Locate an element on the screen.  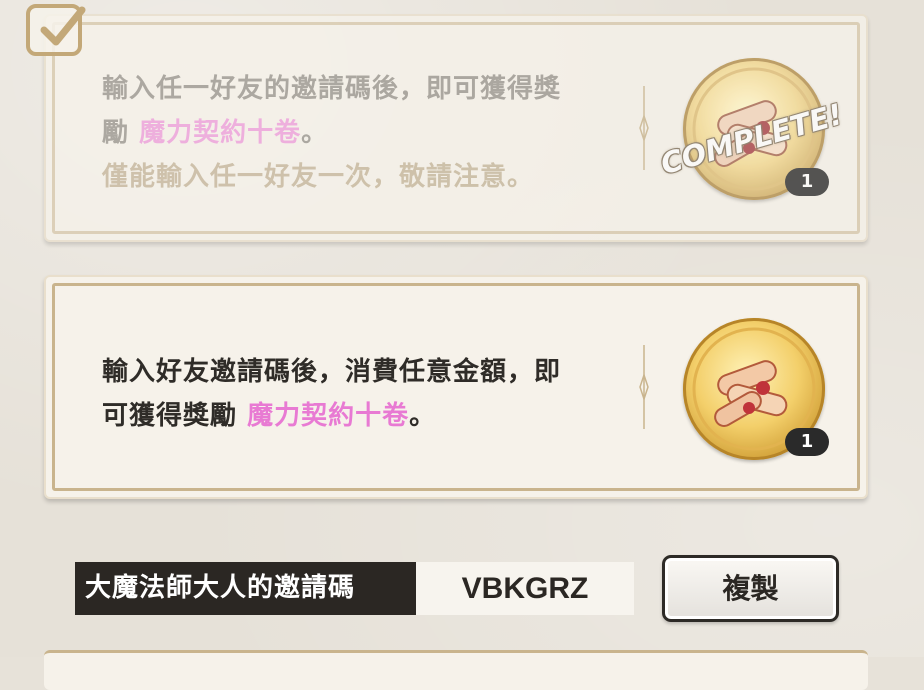
reward-line-1: 輸入好友邀請碼後，消費任意金額，即 is located at coordinates (332, 372).